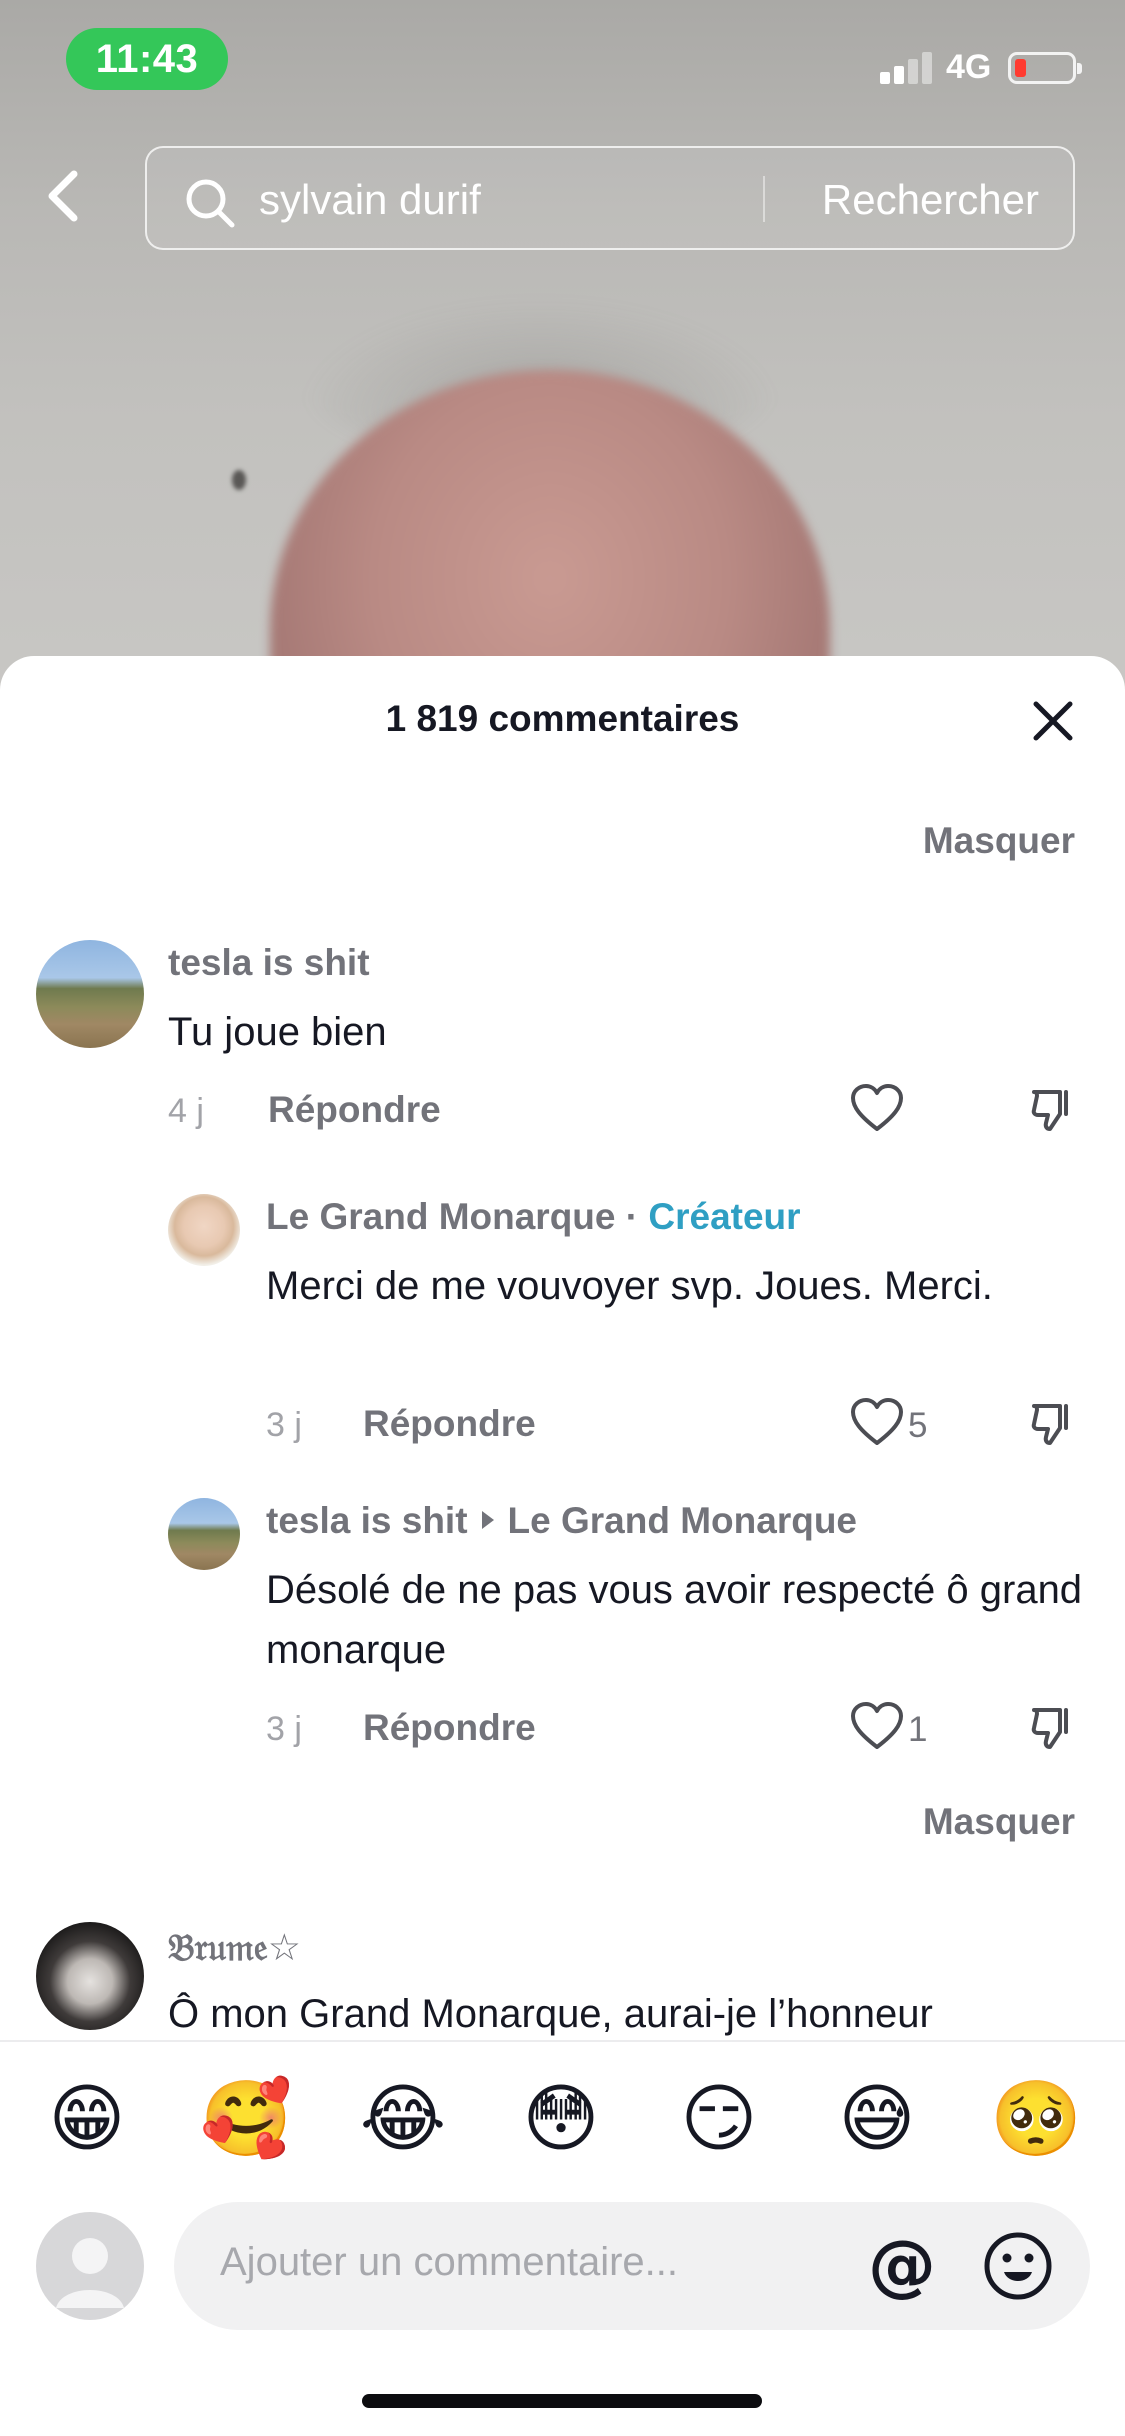 The image size is (1125, 2436). I want to click on close-icon, so click(1053, 721).